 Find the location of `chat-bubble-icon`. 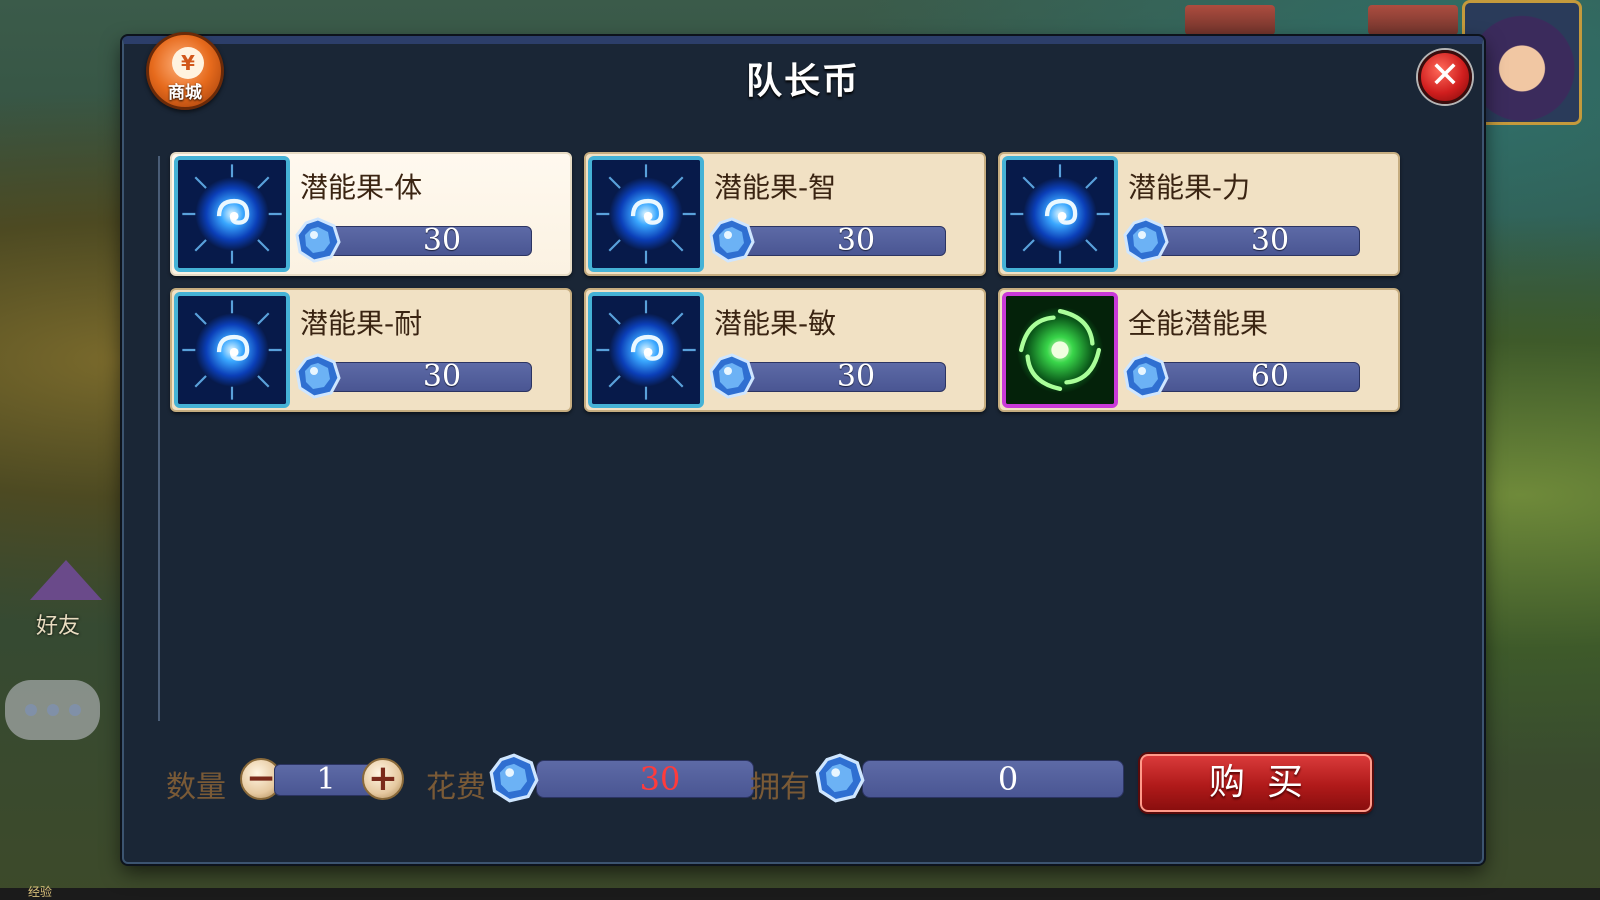

chat-bubble-icon is located at coordinates (52, 710).